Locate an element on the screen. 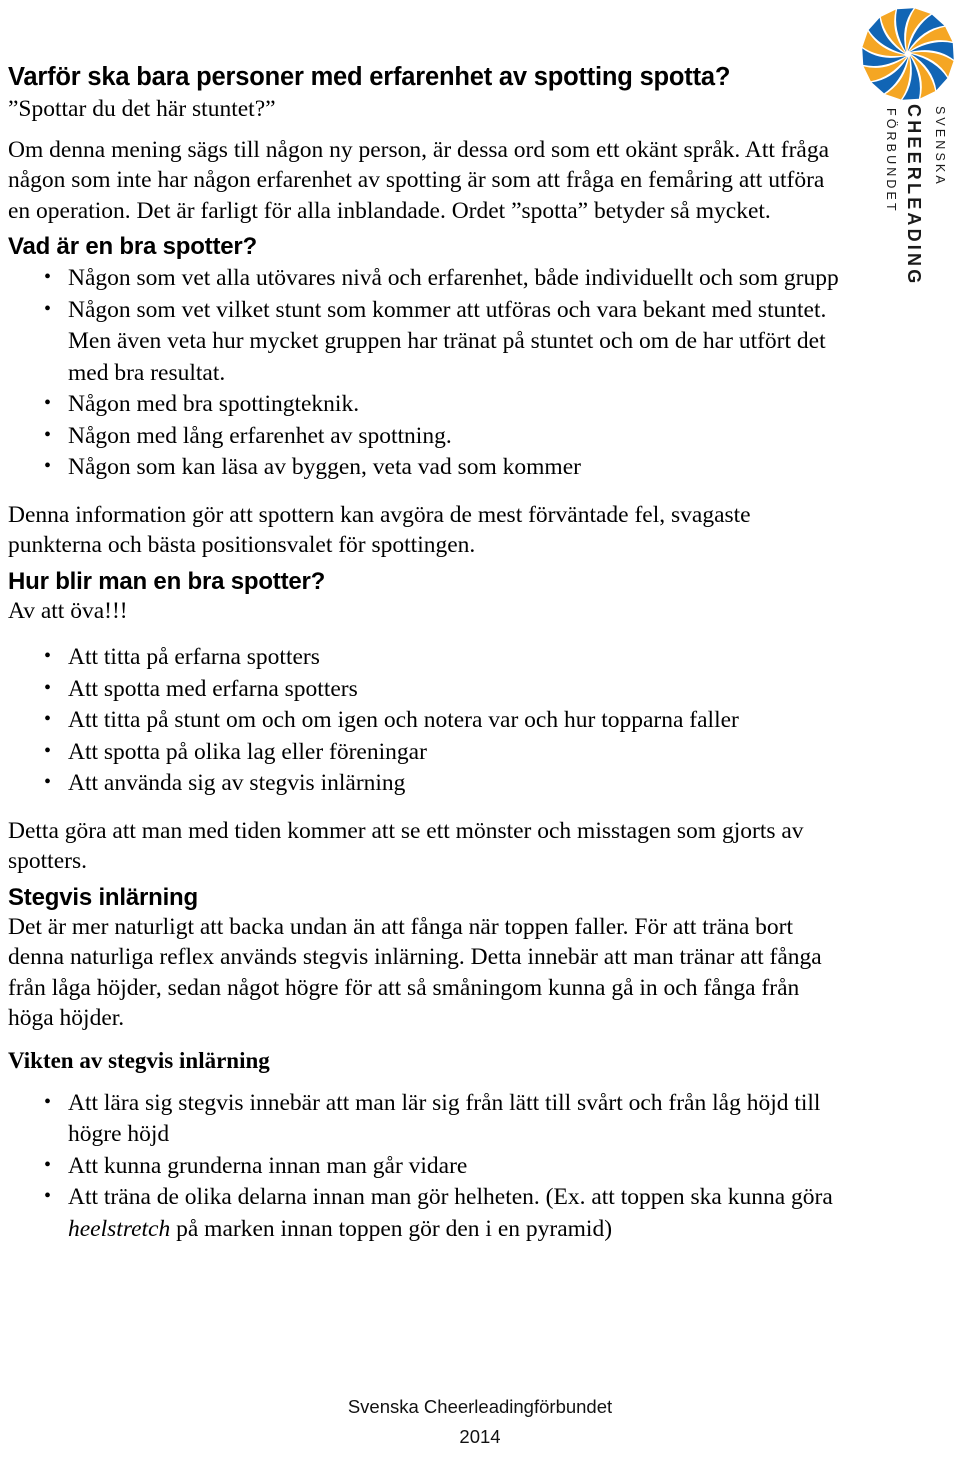 The width and height of the screenshot is (960, 1457). page-footer: Svenska Cheerleadingförbundet 2014 is located at coordinates (480, 1422).